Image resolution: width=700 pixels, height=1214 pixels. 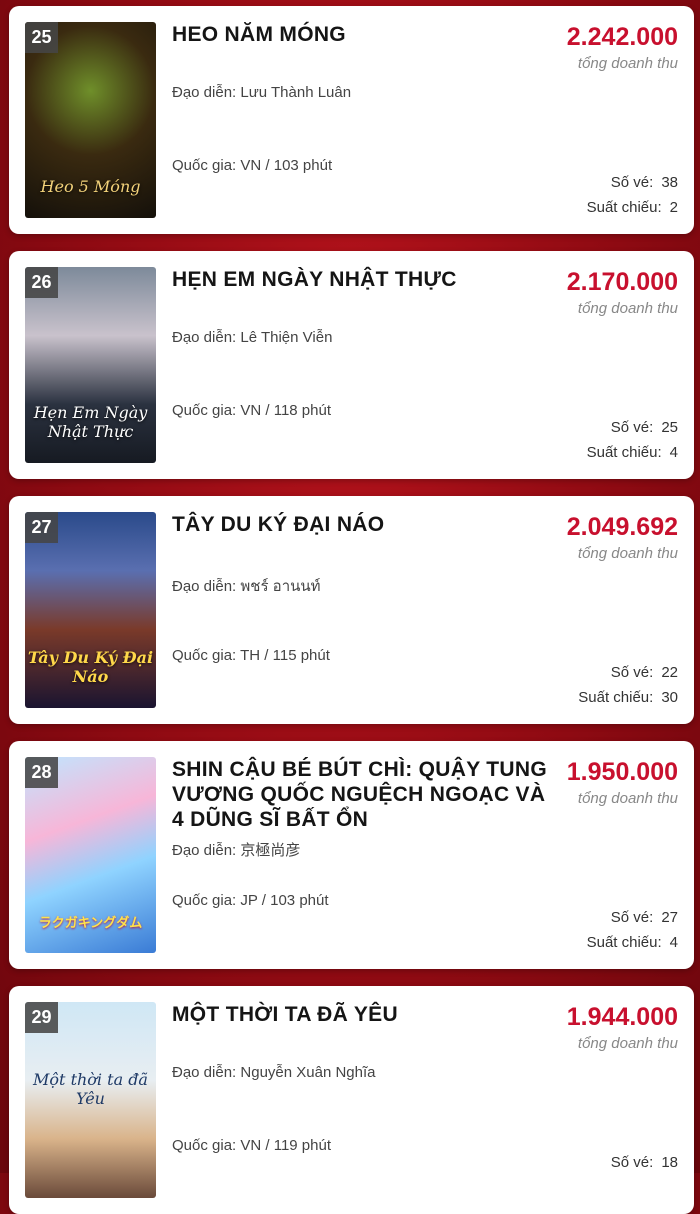 What do you see at coordinates (622, 282) in the screenshot?
I see `gross-revenue: 2.170.000` at bounding box center [622, 282].